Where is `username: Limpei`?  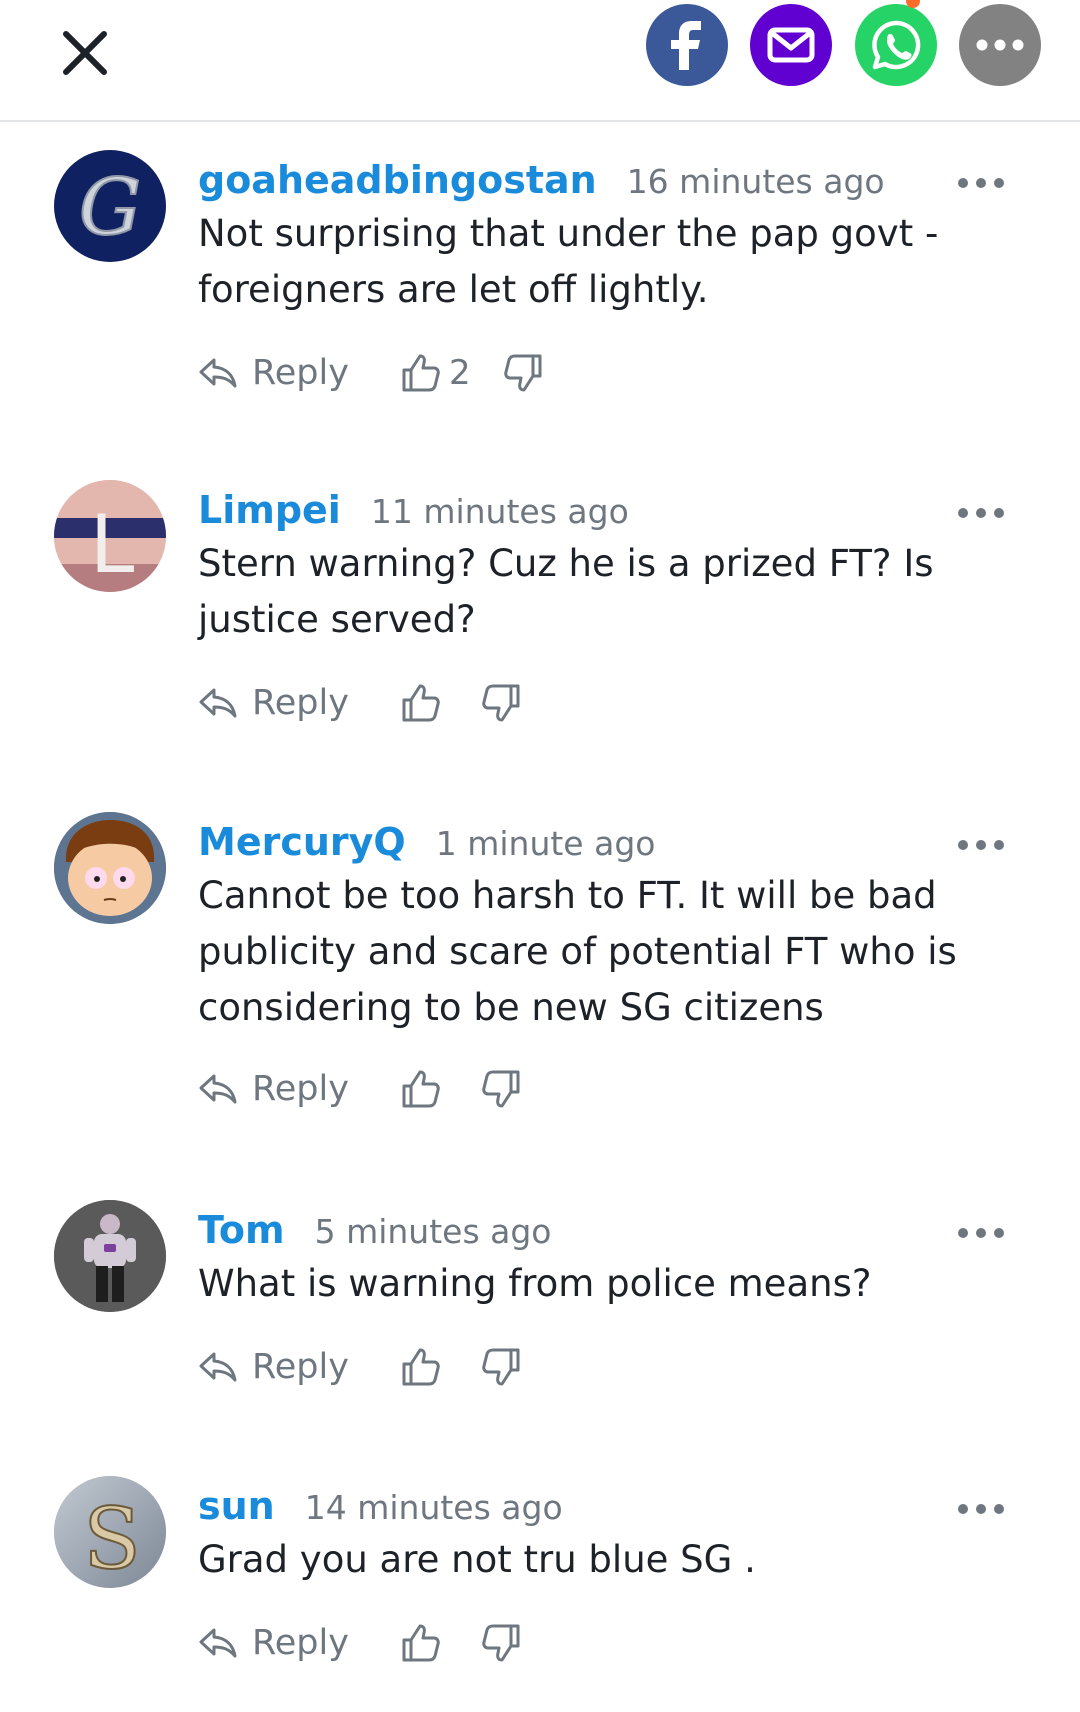
username: Limpei is located at coordinates (269, 510).